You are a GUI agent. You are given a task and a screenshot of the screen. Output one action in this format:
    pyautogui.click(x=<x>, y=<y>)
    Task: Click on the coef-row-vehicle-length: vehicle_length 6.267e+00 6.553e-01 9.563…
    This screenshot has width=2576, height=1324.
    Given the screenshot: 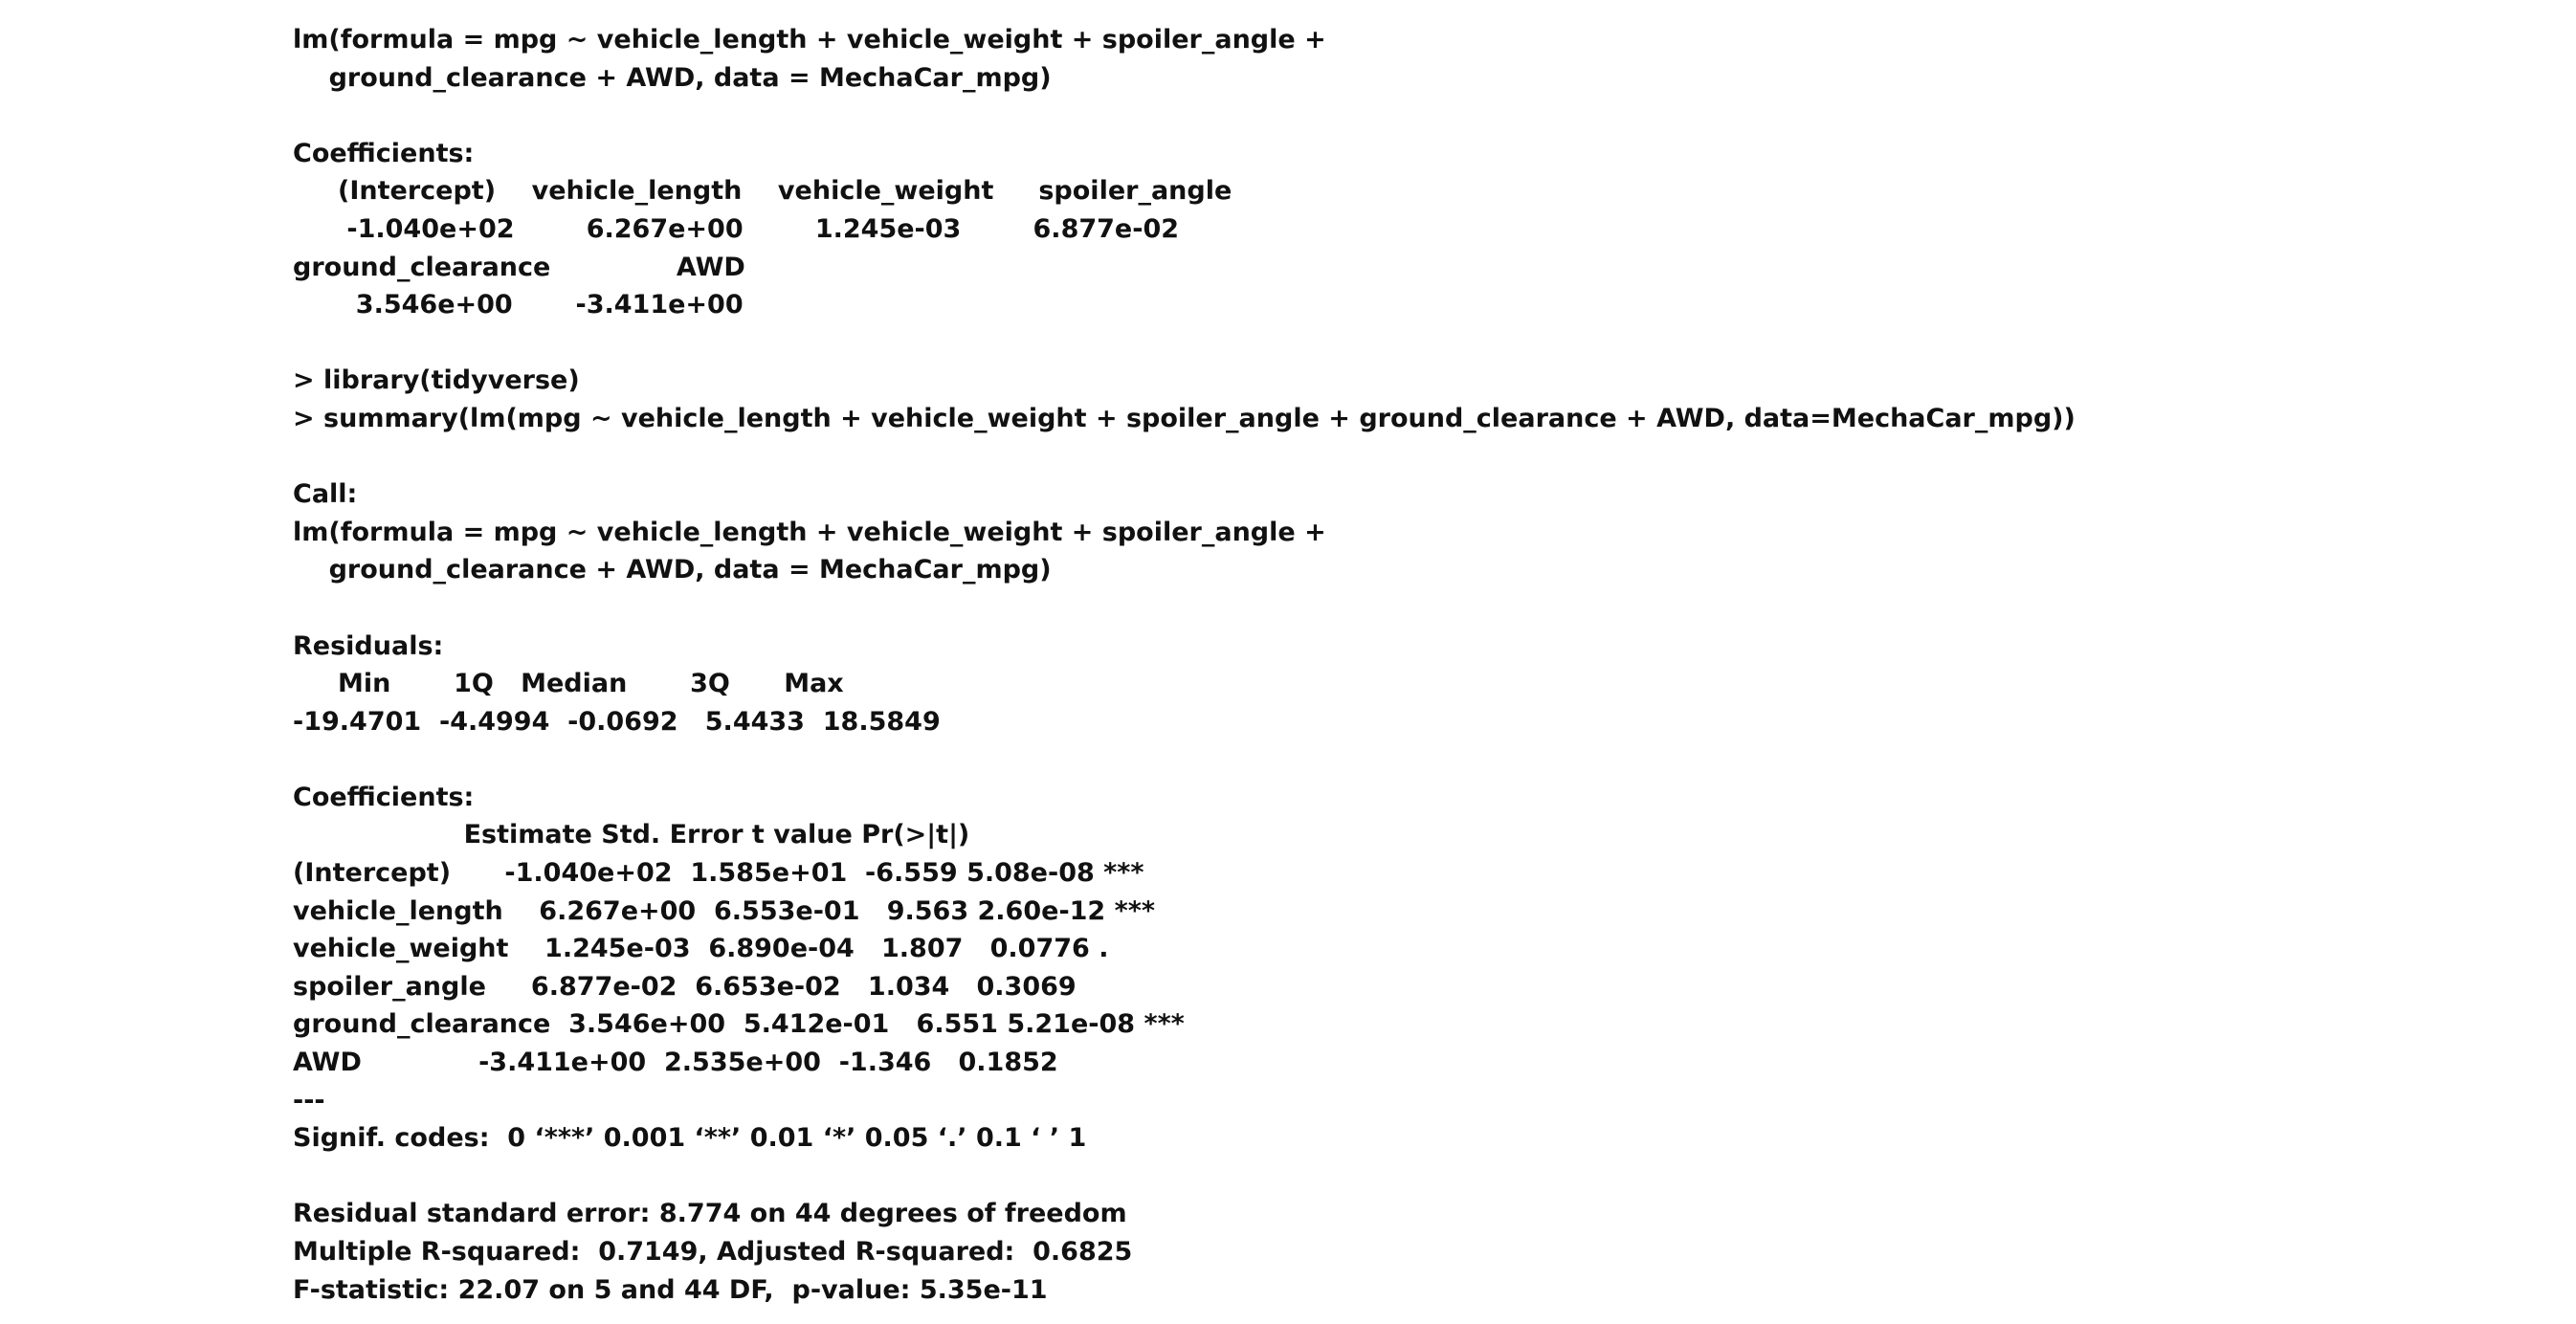 What is the action you would take?
    pyautogui.click(x=724, y=910)
    